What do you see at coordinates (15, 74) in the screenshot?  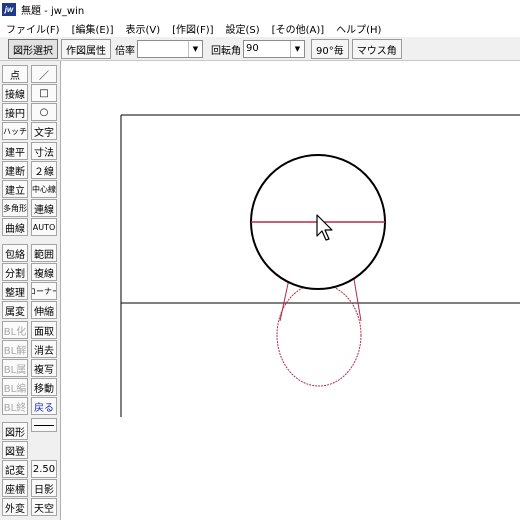 I see `tool-point: 点` at bounding box center [15, 74].